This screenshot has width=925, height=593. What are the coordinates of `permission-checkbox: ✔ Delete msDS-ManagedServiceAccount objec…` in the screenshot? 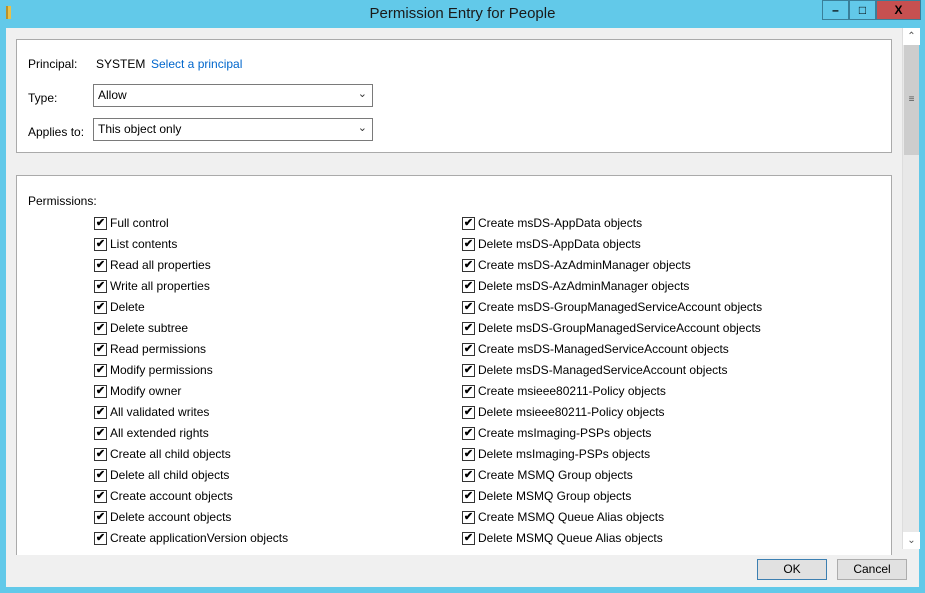 It's located at (594, 370).